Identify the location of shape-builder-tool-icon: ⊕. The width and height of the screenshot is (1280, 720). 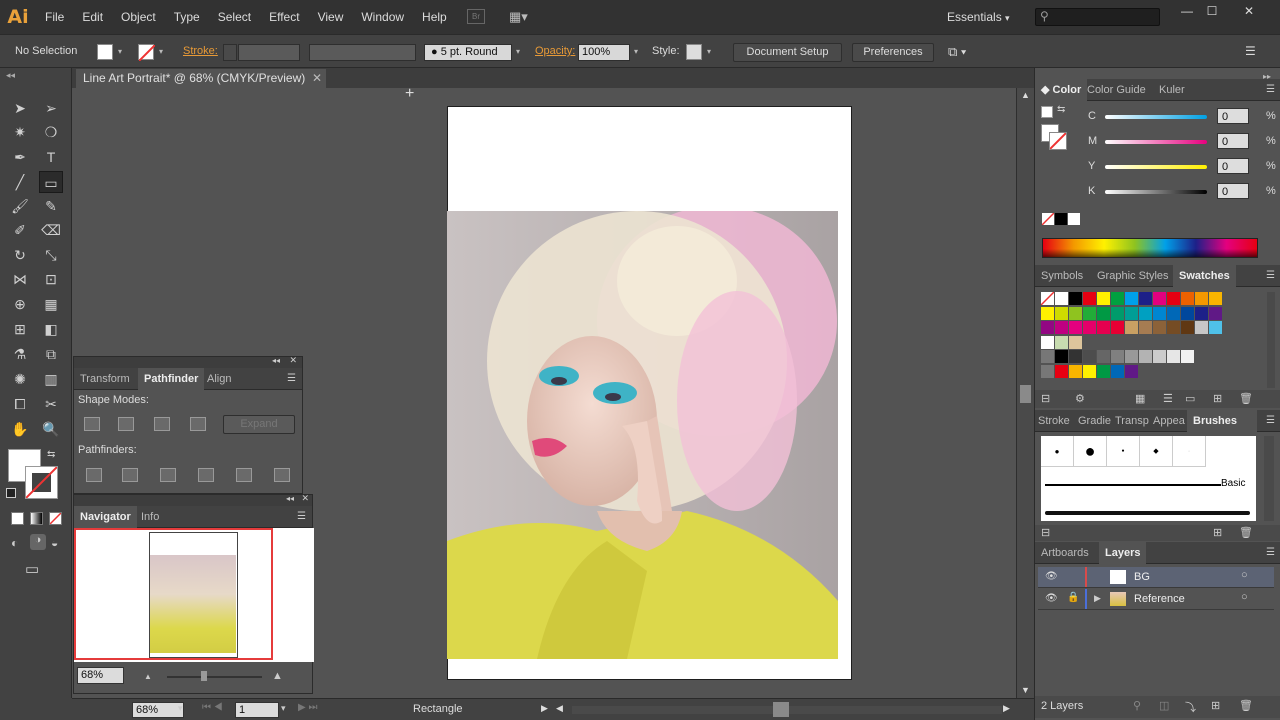
(20, 304).